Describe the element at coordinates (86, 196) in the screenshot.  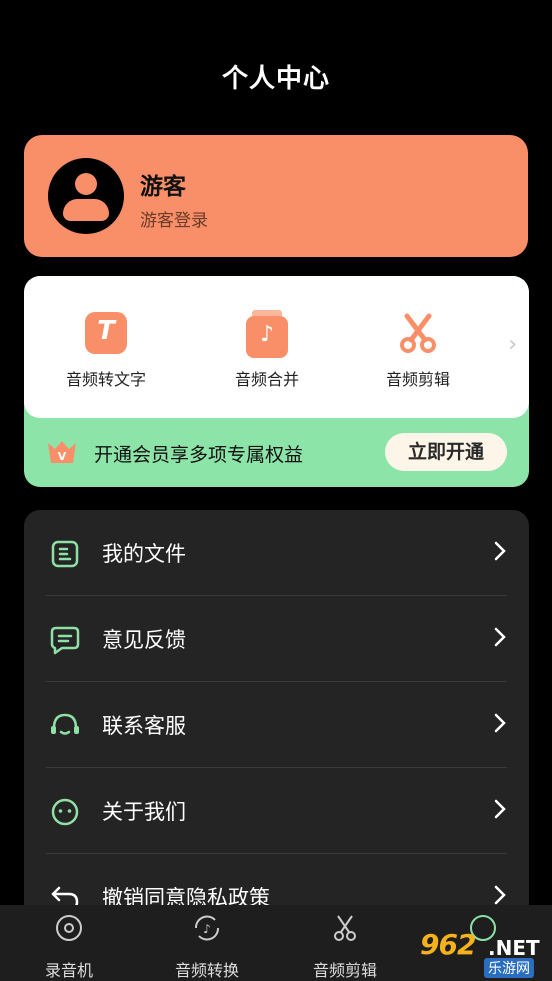
I see `avatar` at that location.